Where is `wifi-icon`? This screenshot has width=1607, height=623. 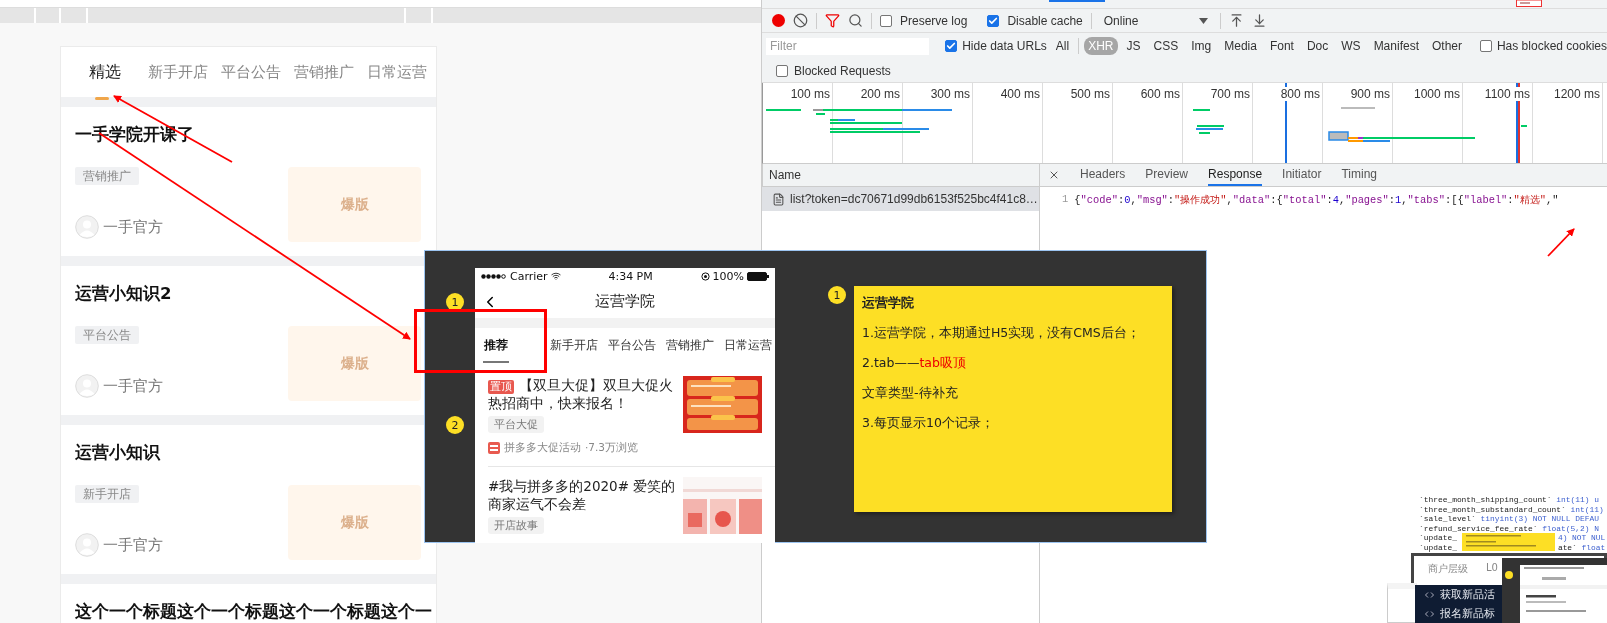
wifi-icon is located at coordinates (555, 276).